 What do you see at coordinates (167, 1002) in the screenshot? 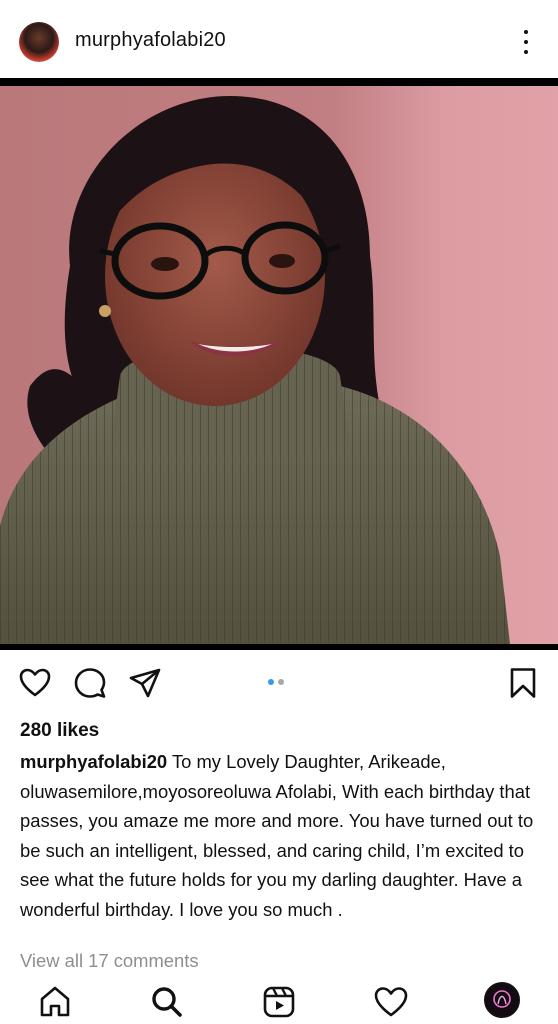
I see `search-icon` at bounding box center [167, 1002].